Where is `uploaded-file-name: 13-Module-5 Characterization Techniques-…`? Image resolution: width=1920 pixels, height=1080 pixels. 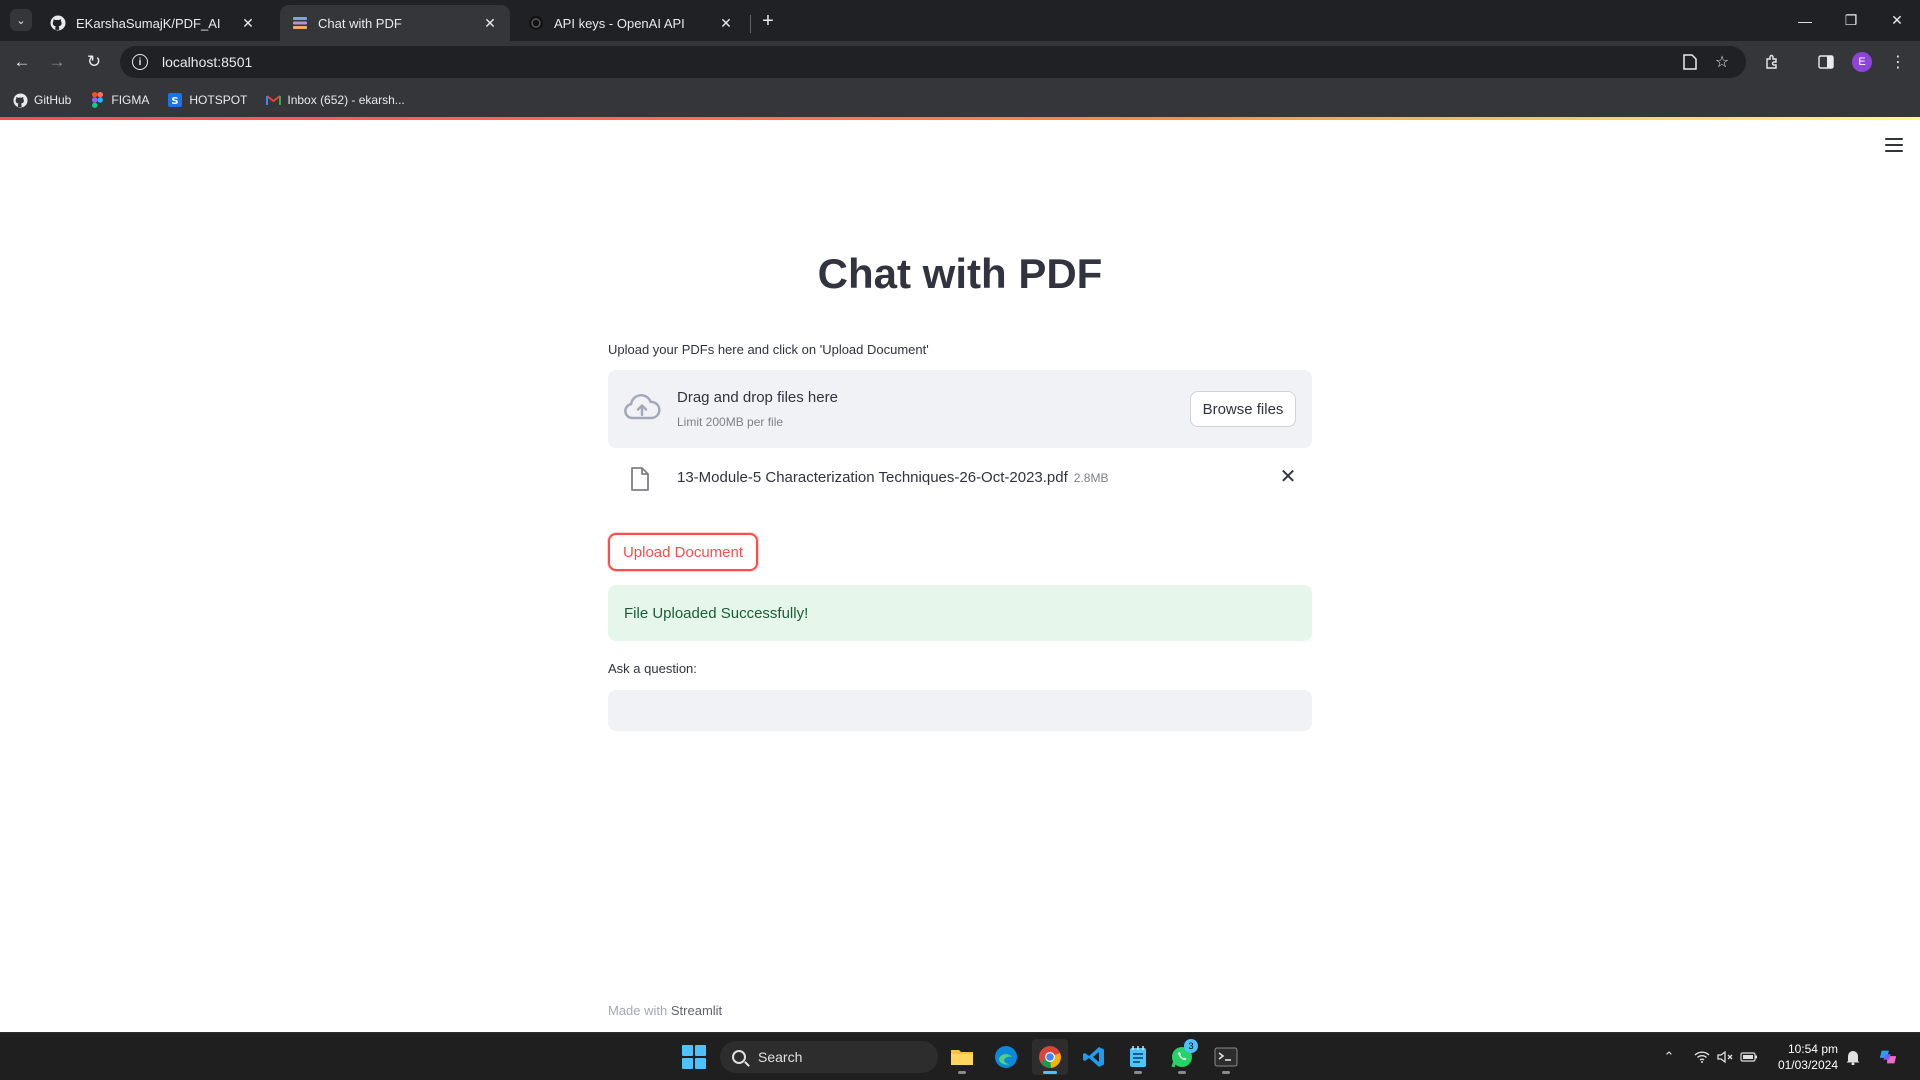
uploaded-file-name: 13-Module-5 Characterization Techniques-… is located at coordinates (892, 477).